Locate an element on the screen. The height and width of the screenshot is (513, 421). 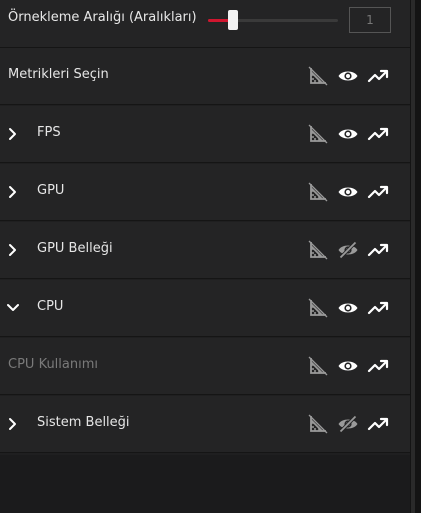
chevron-down-icon is located at coordinates (13, 307).